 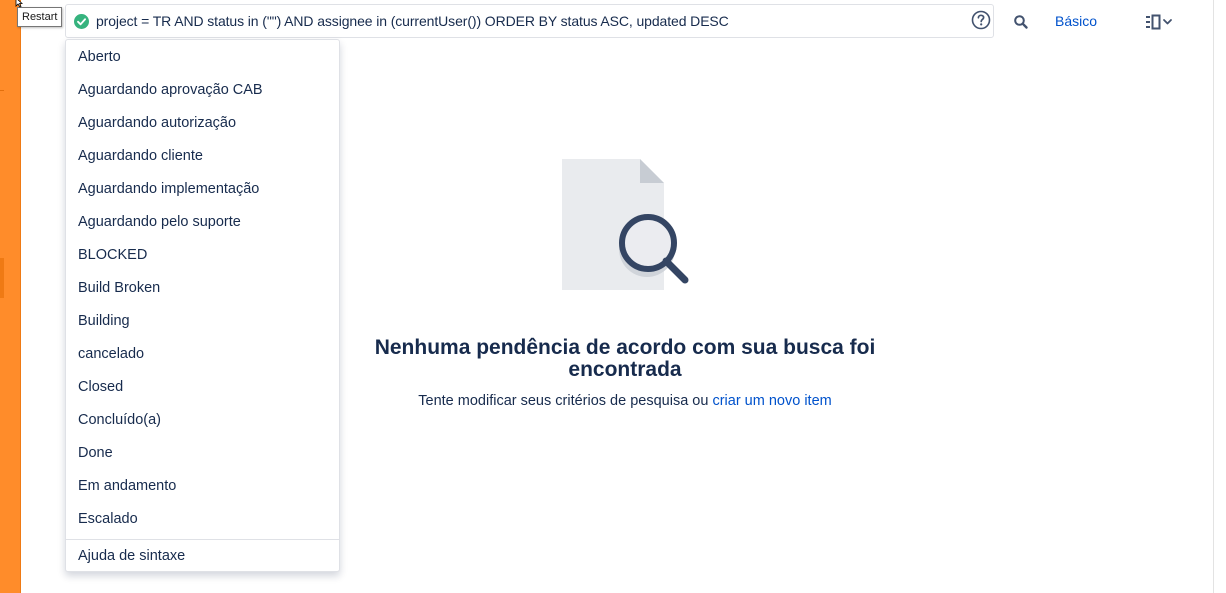 What do you see at coordinates (202, 189) in the screenshot?
I see `suggestion-item: Aguardando implementação` at bounding box center [202, 189].